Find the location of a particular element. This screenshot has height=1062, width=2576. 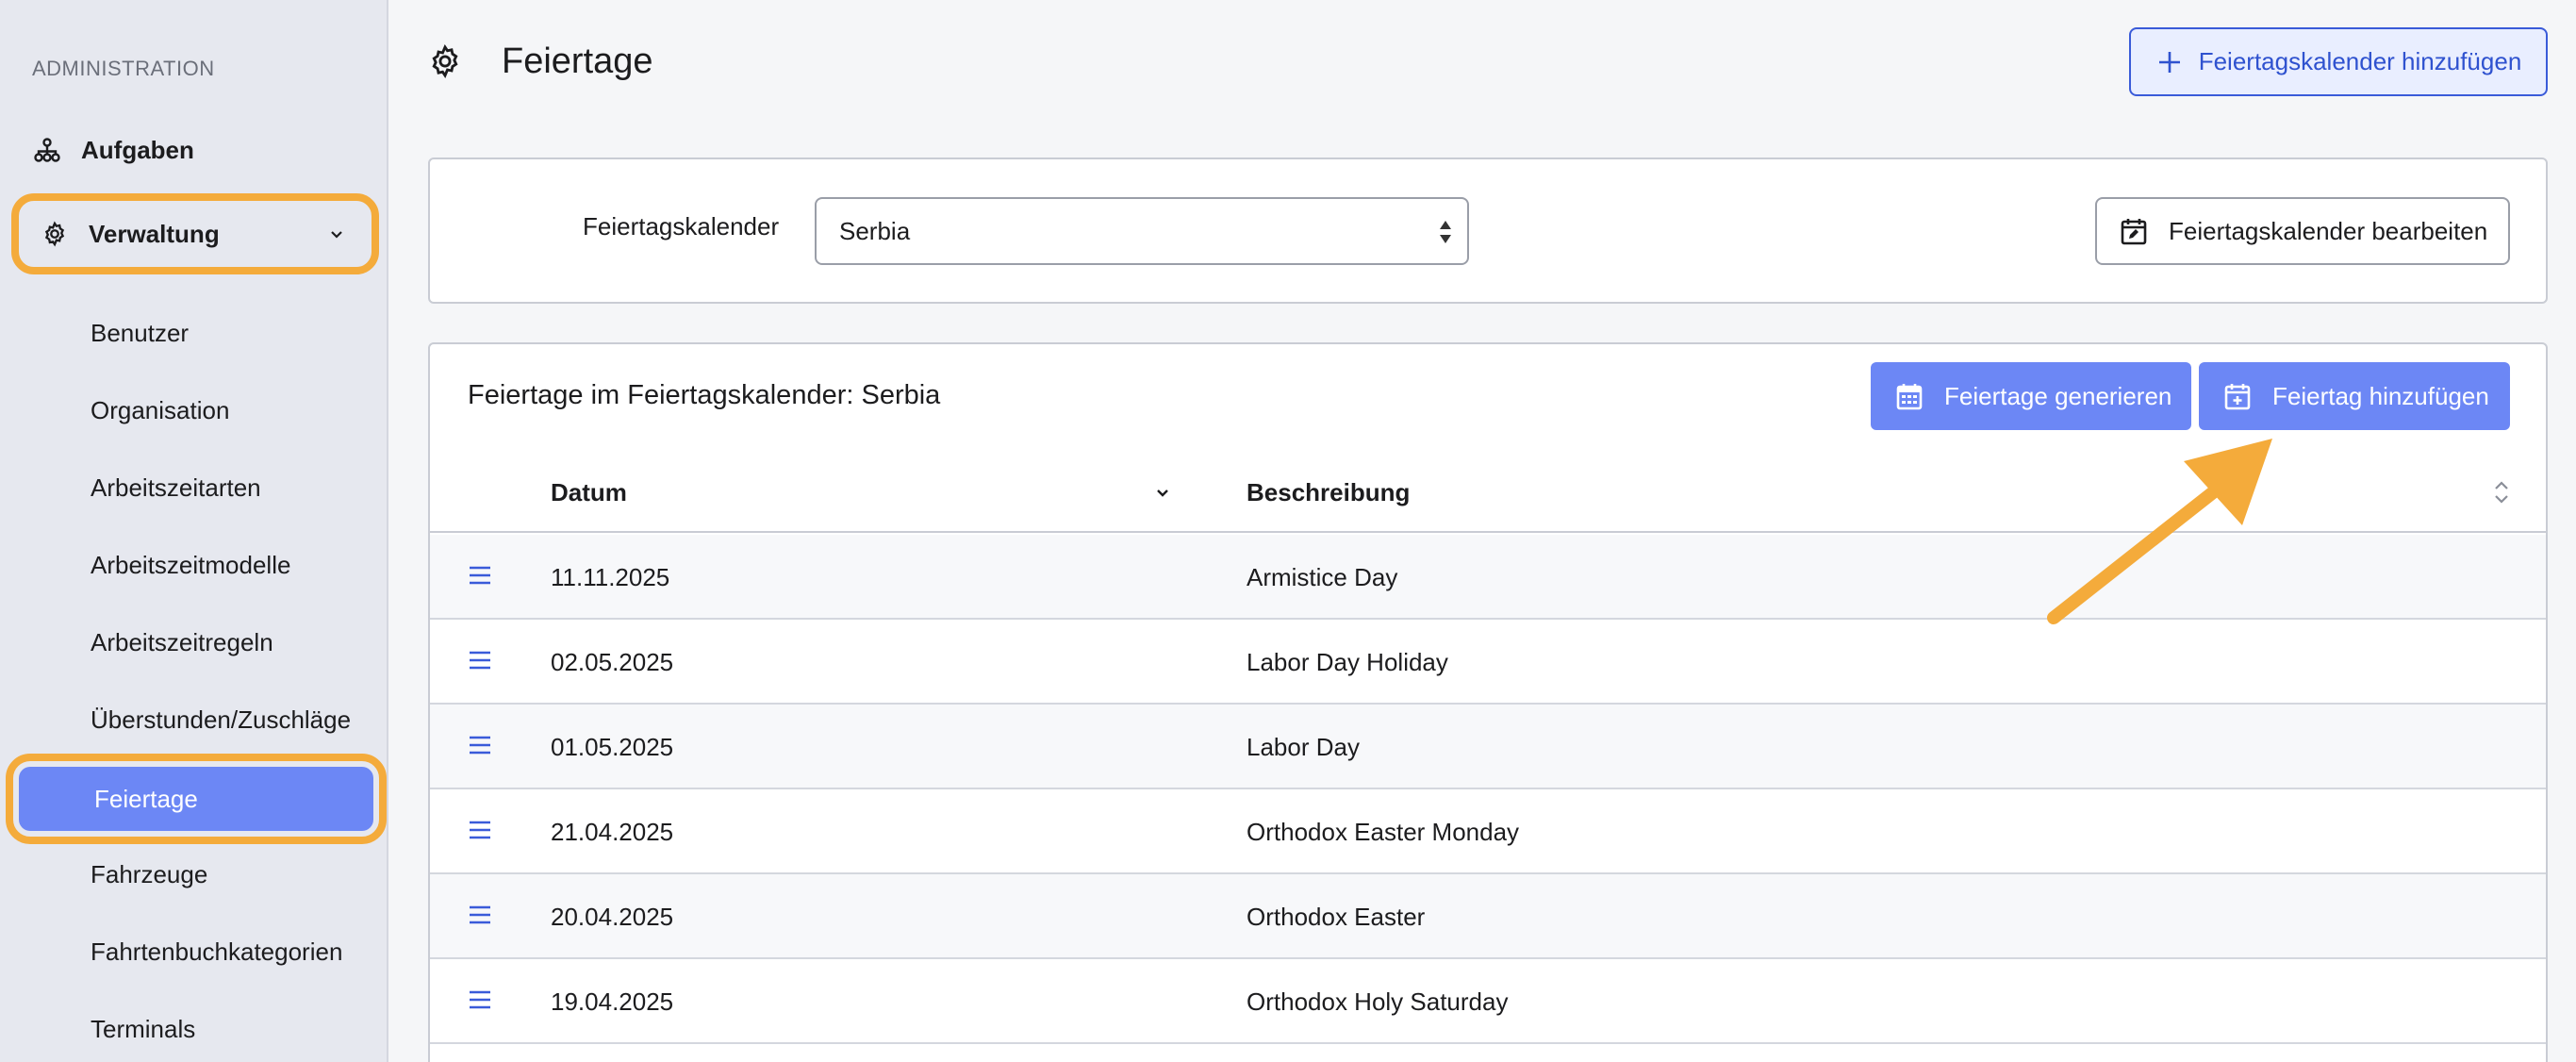

edit-calendar-label: Feiertagskalender bearbeiten is located at coordinates (2328, 230).